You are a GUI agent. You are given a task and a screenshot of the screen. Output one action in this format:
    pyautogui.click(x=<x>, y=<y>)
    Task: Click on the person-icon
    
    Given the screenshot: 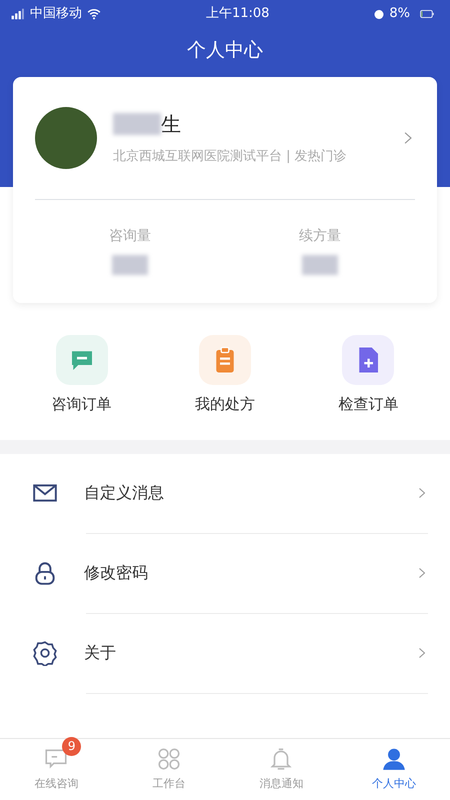 What is the action you would take?
    pyautogui.click(x=393, y=759)
    